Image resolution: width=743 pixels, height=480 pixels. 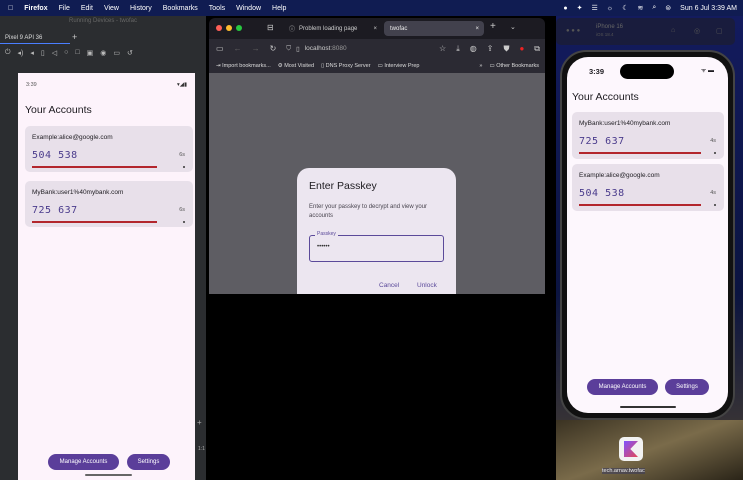 I want to click on adblock-icon: ●, so click(x=521, y=48).